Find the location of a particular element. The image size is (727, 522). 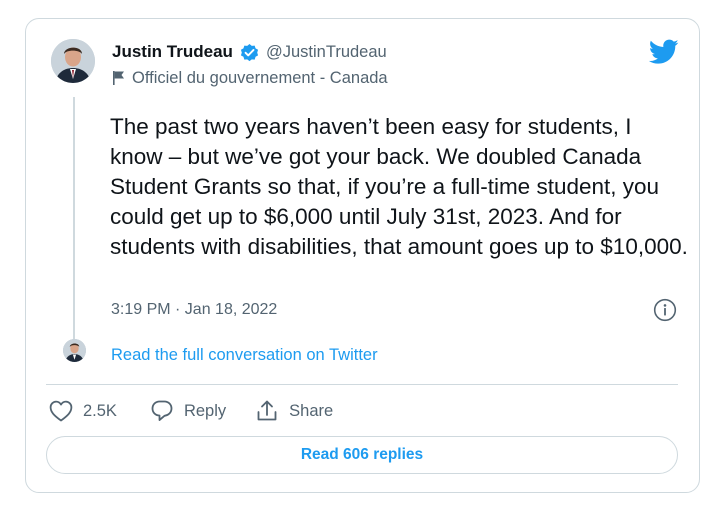

share-button: Share is located at coordinates (294, 411).